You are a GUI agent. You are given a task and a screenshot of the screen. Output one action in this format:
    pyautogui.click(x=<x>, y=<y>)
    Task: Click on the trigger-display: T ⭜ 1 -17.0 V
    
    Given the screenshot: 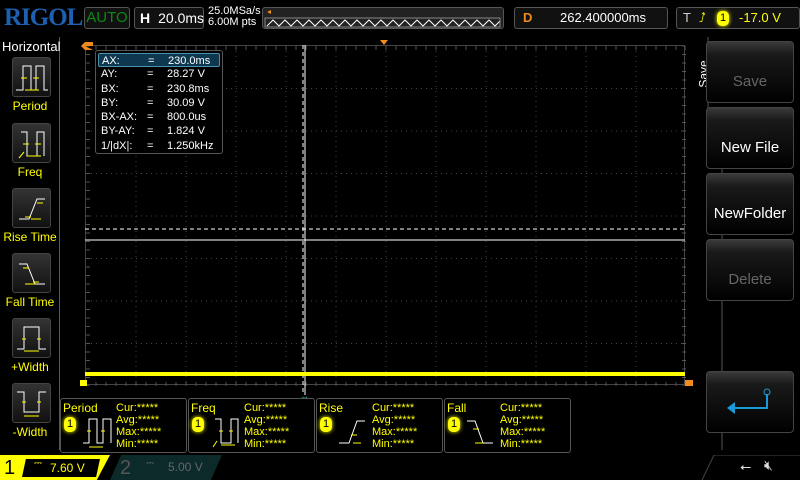 What is the action you would take?
    pyautogui.click(x=738, y=18)
    